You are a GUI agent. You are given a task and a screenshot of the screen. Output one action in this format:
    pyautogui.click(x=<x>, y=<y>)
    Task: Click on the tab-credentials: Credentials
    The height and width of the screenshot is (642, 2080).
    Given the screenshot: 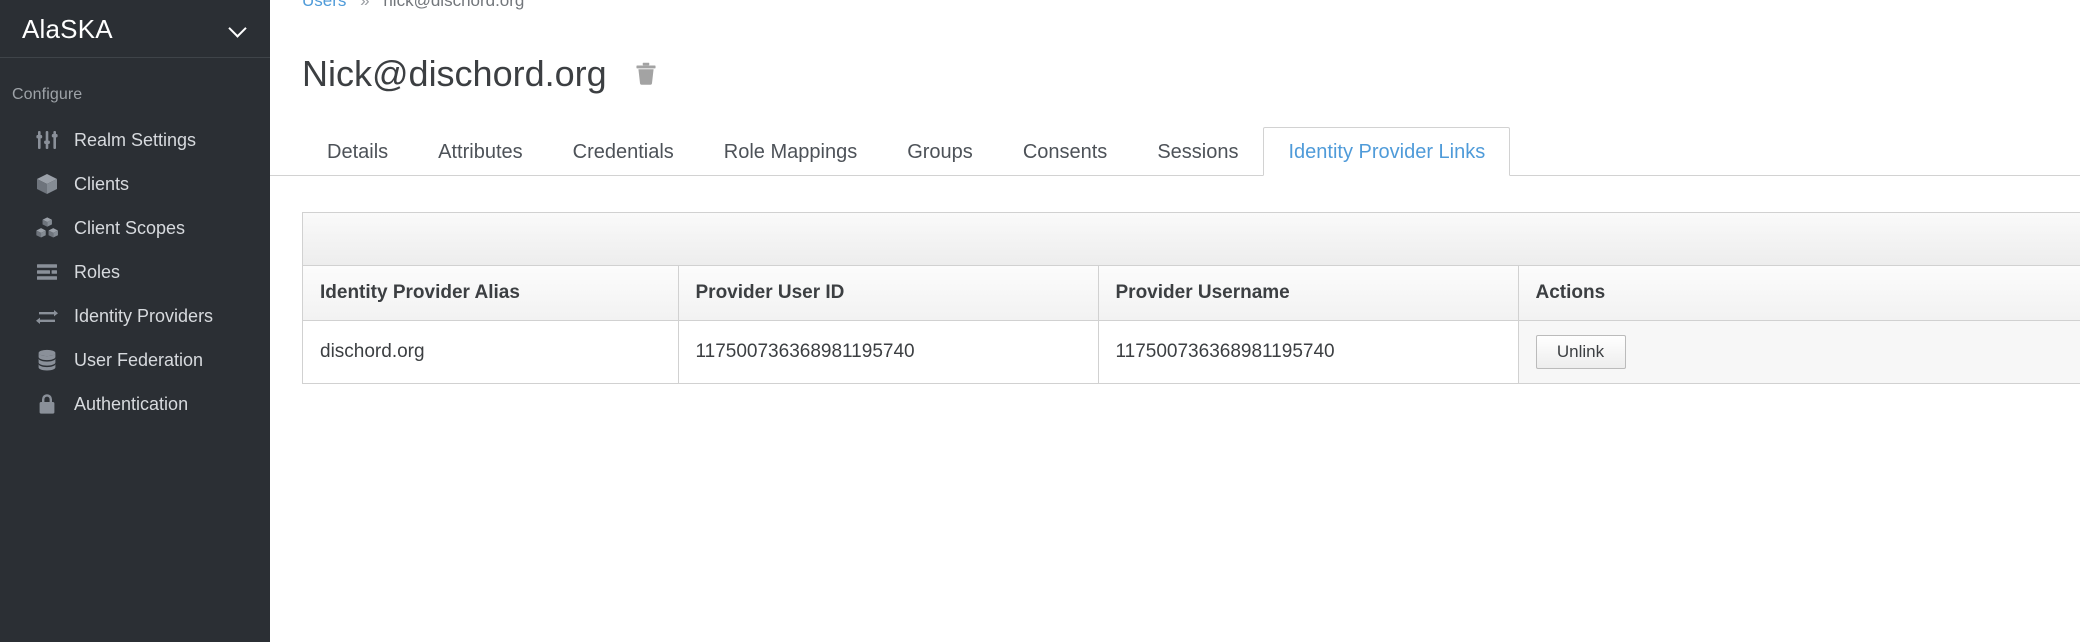 What is the action you would take?
    pyautogui.click(x=623, y=151)
    